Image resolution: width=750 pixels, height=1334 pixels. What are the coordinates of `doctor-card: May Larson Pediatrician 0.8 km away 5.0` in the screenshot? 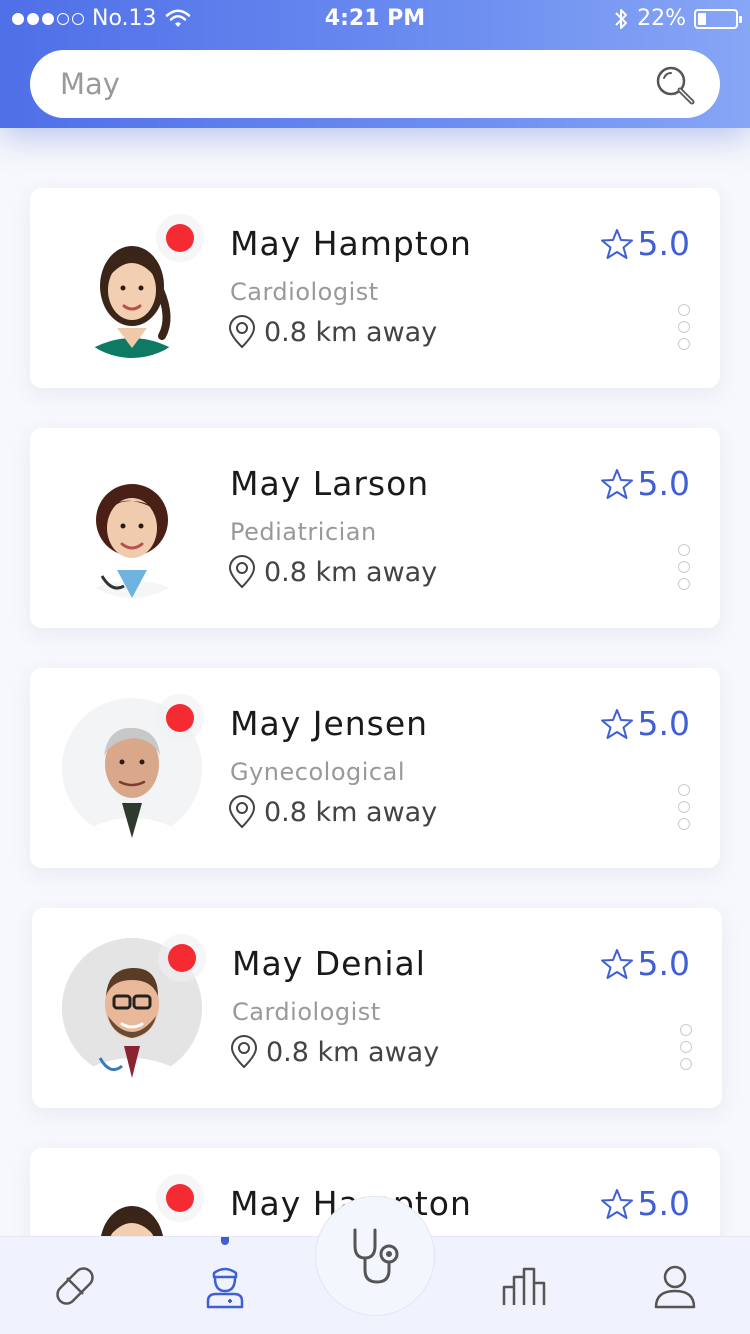 It's located at (375, 528).